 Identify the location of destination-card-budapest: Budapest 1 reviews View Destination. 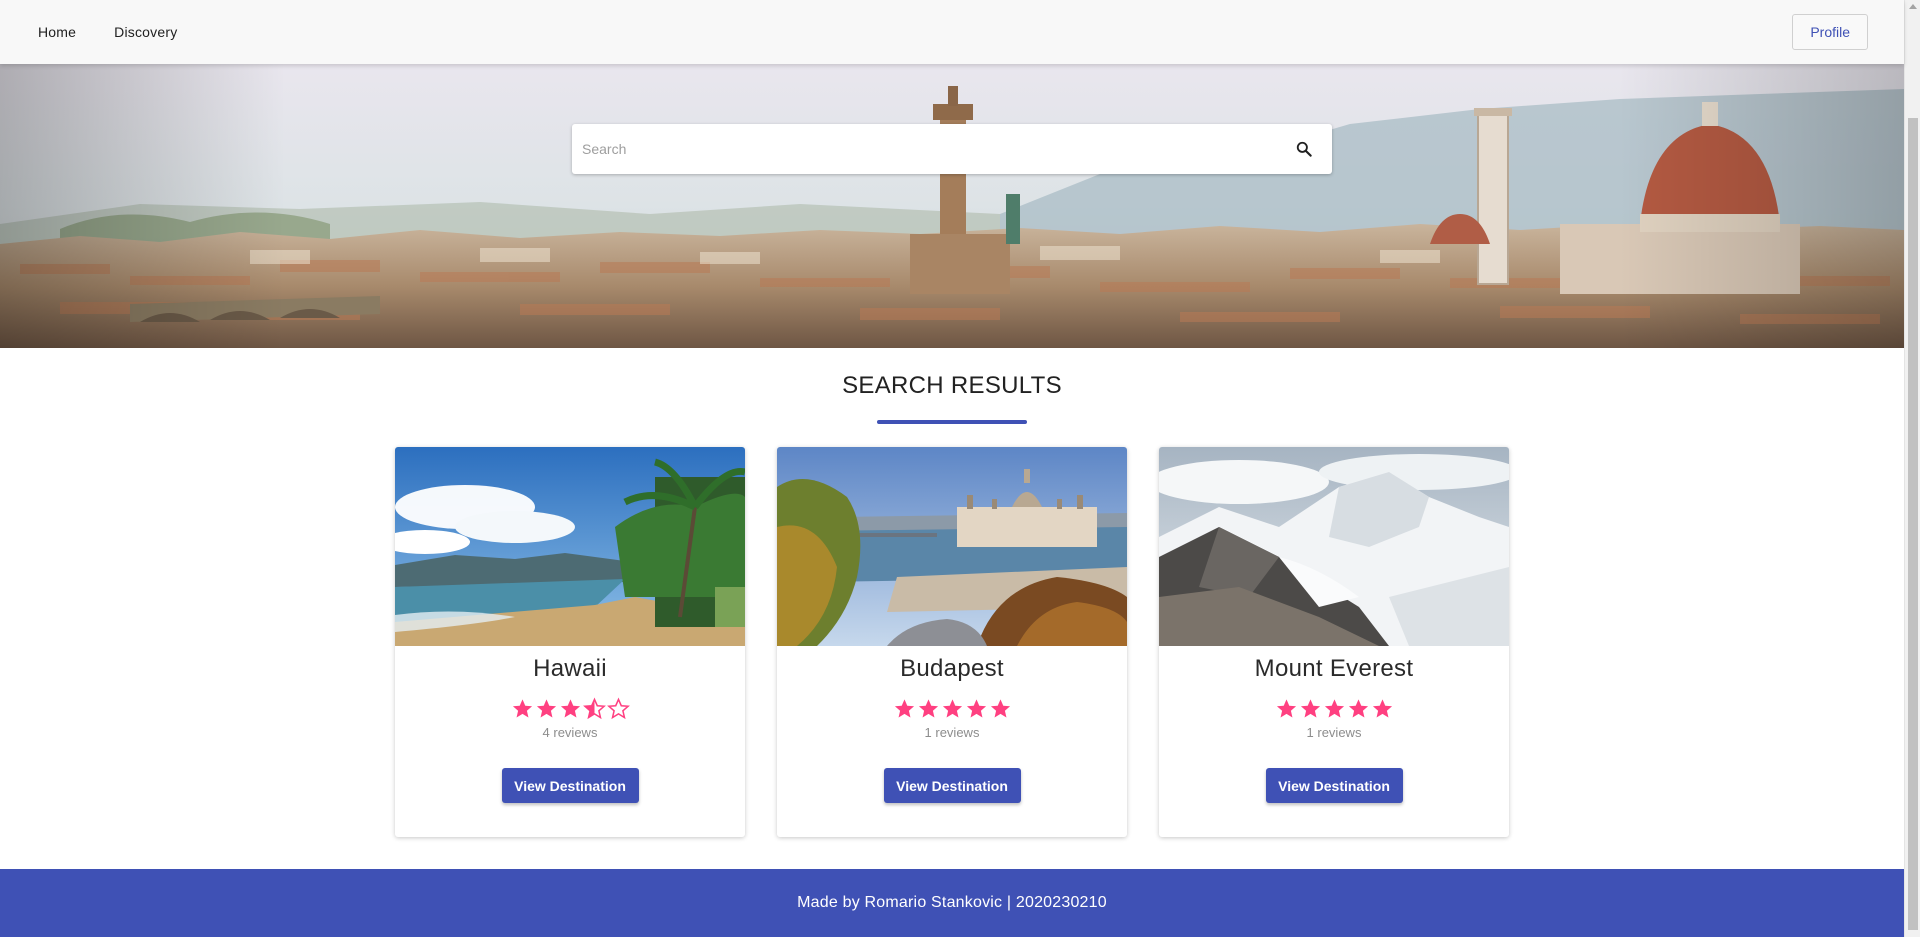
(952, 642).